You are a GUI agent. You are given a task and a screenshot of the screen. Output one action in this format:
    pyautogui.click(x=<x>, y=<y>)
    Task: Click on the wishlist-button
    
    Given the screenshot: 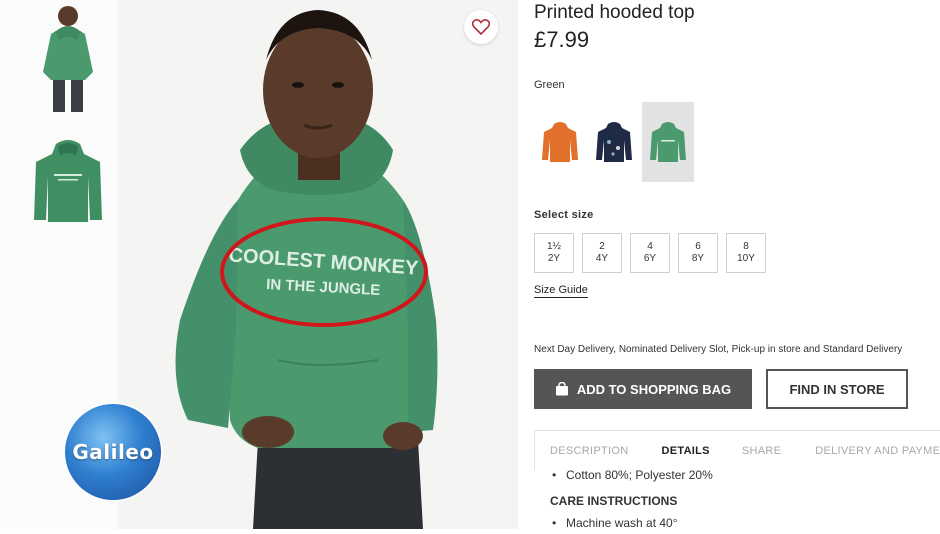 What is the action you would take?
    pyautogui.click(x=481, y=27)
    